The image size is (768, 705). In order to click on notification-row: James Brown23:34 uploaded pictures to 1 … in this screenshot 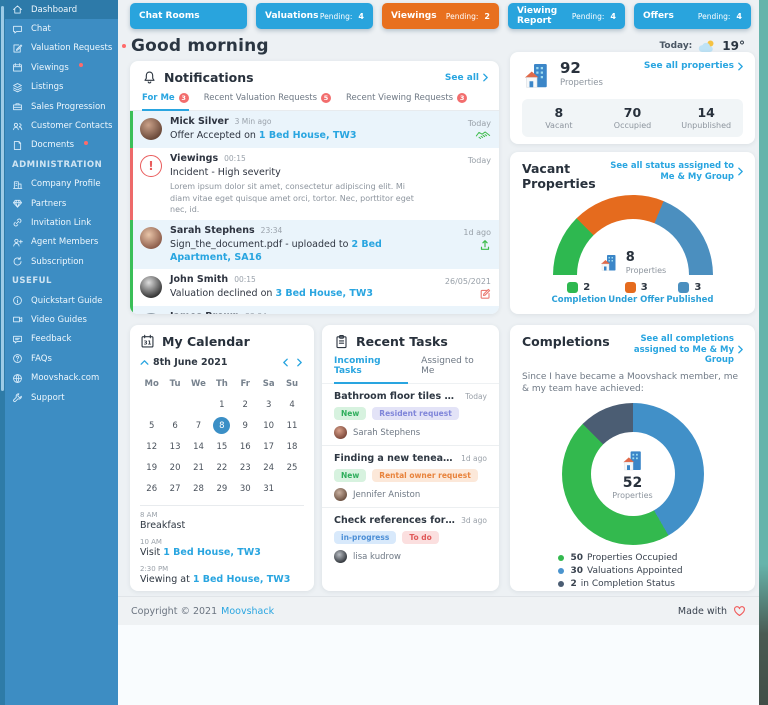, I will do `click(314, 309)`.